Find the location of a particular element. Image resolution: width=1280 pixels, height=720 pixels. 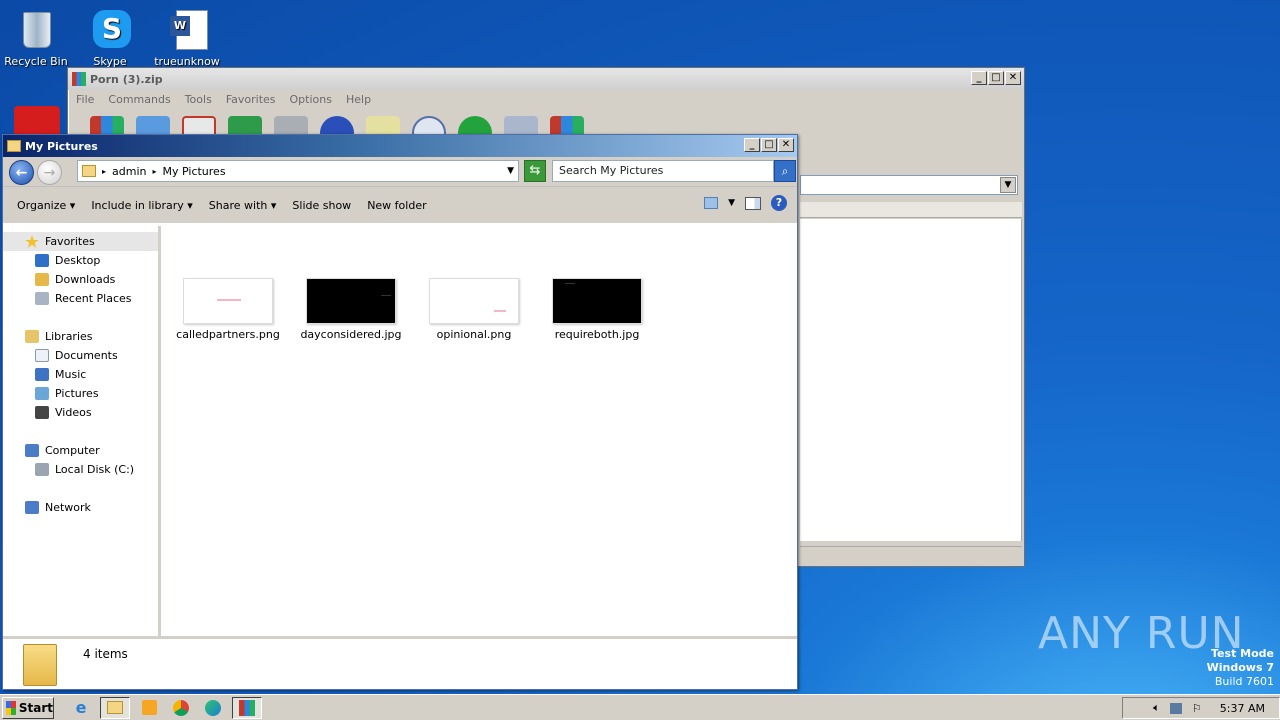

winrar-window-buttons: _ □ ✕ is located at coordinates (996, 78).